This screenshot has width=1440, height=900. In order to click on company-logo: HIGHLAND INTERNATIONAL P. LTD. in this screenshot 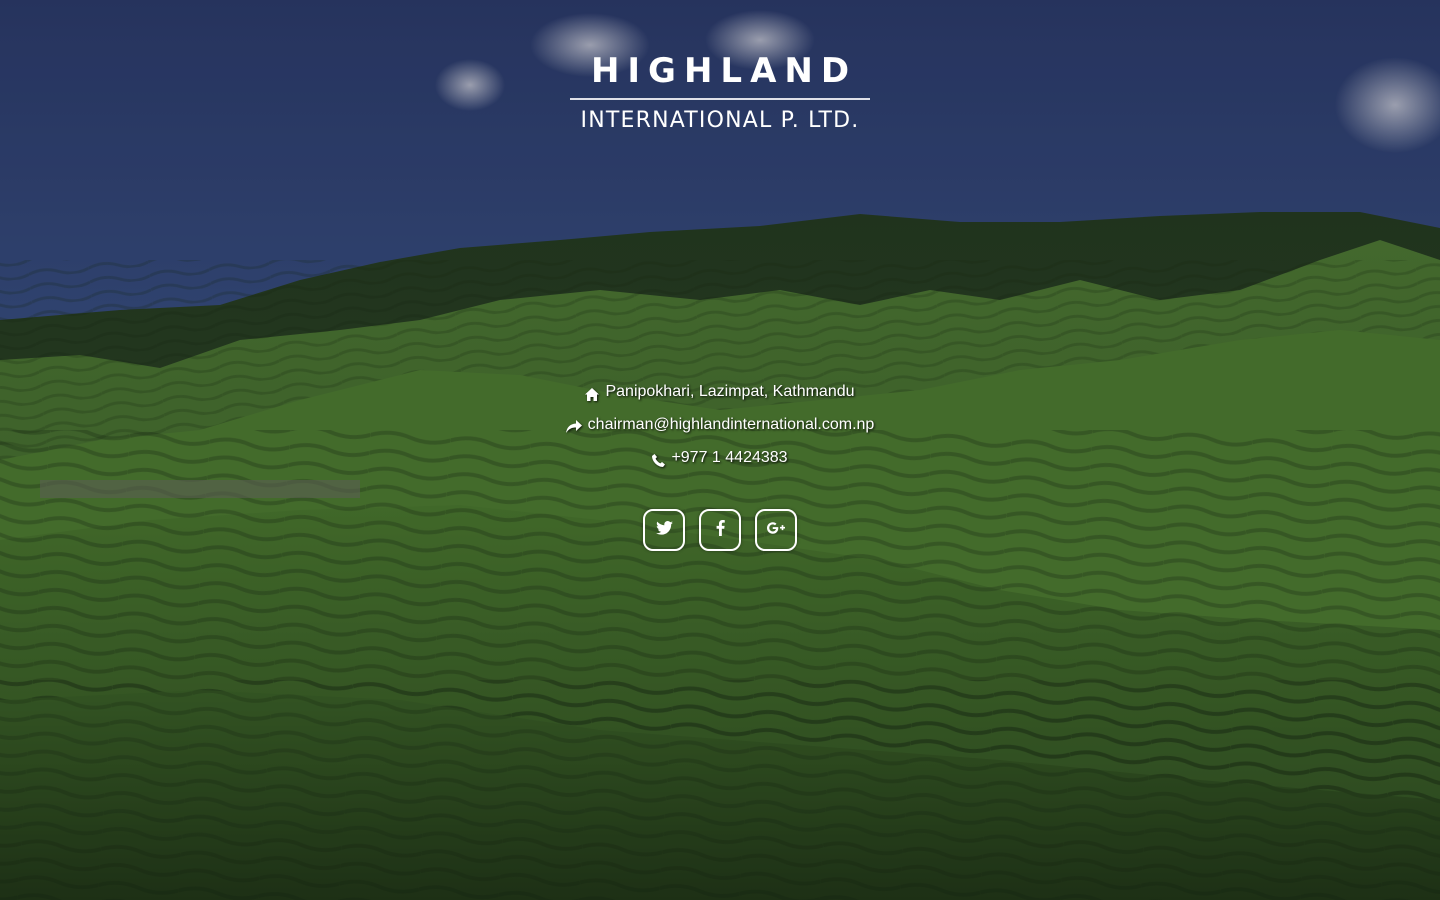, I will do `click(720, 93)`.